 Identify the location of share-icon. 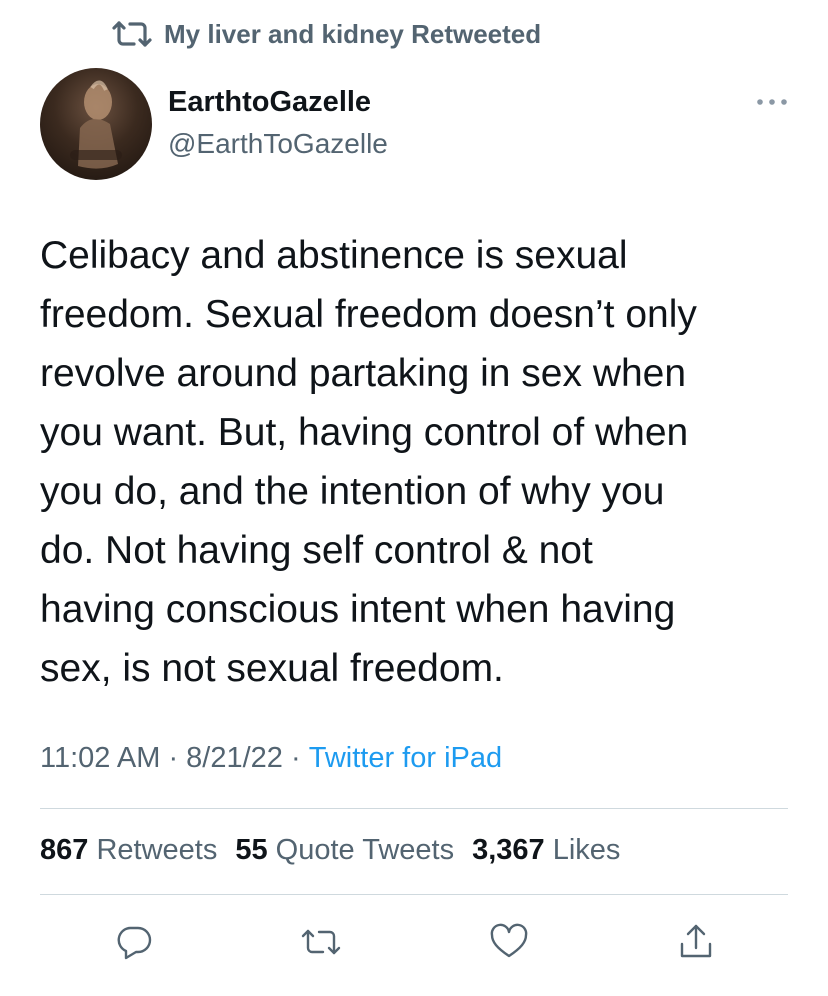
(696, 941).